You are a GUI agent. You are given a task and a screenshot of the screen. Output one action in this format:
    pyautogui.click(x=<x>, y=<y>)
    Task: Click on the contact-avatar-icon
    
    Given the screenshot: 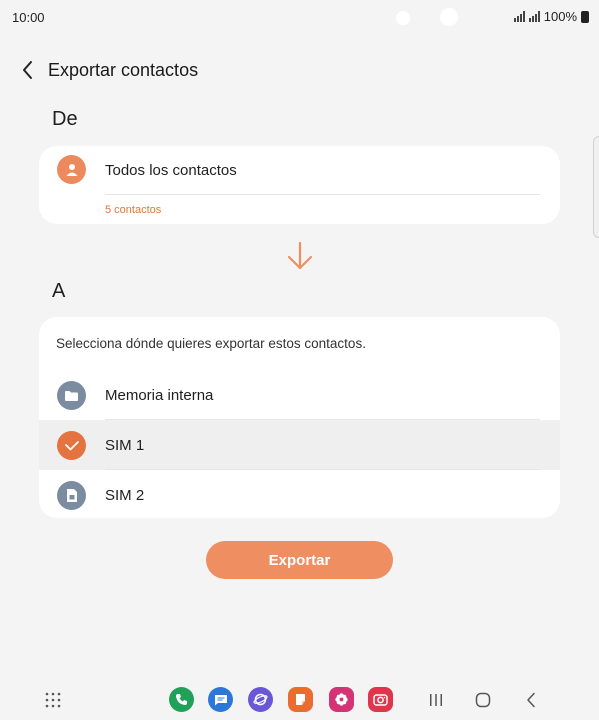 What is the action you would take?
    pyautogui.click(x=71, y=169)
    